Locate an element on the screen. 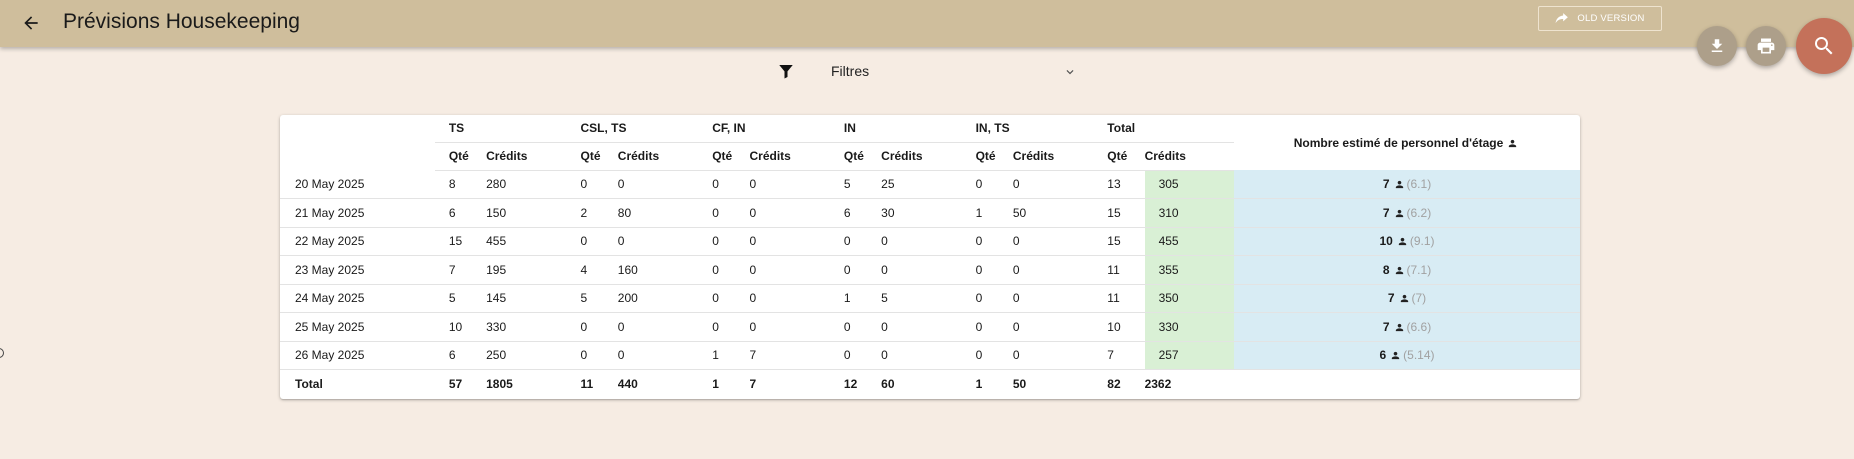 Image resolution: width=1854 pixels, height=459 pixels. total-cell: 60 is located at coordinates (888, 384).